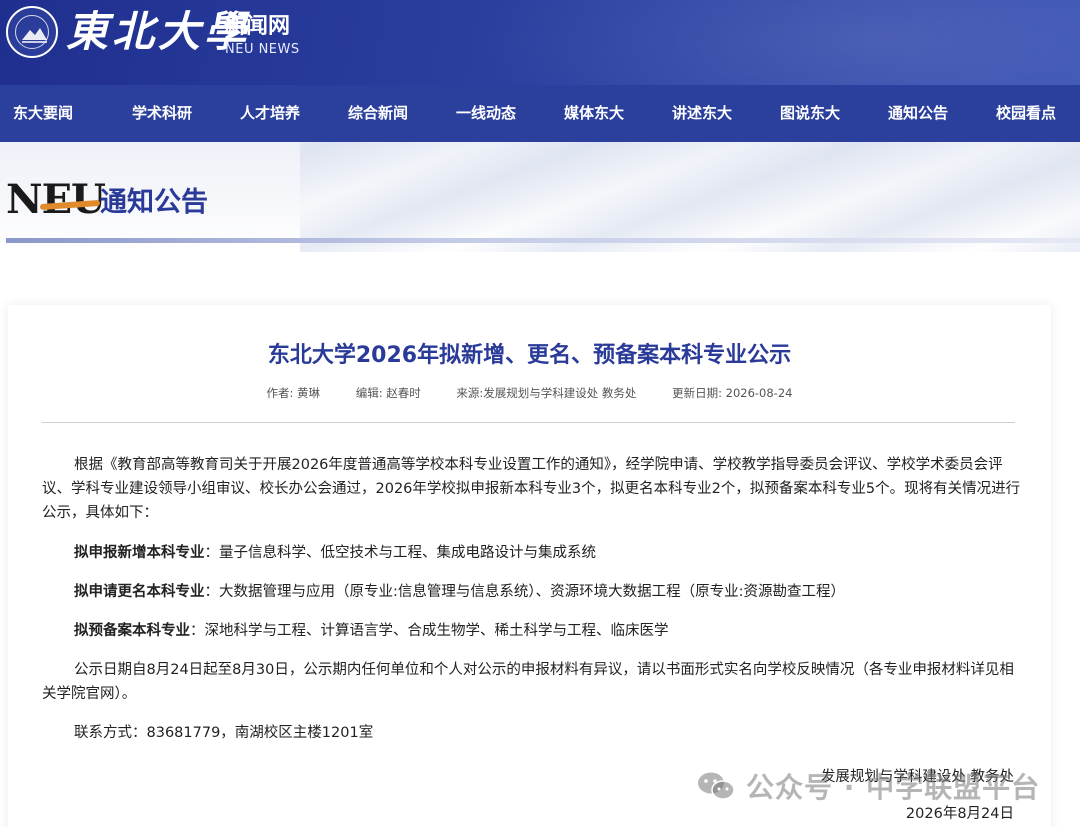  I want to click on university-seal-logo, so click(32, 32).